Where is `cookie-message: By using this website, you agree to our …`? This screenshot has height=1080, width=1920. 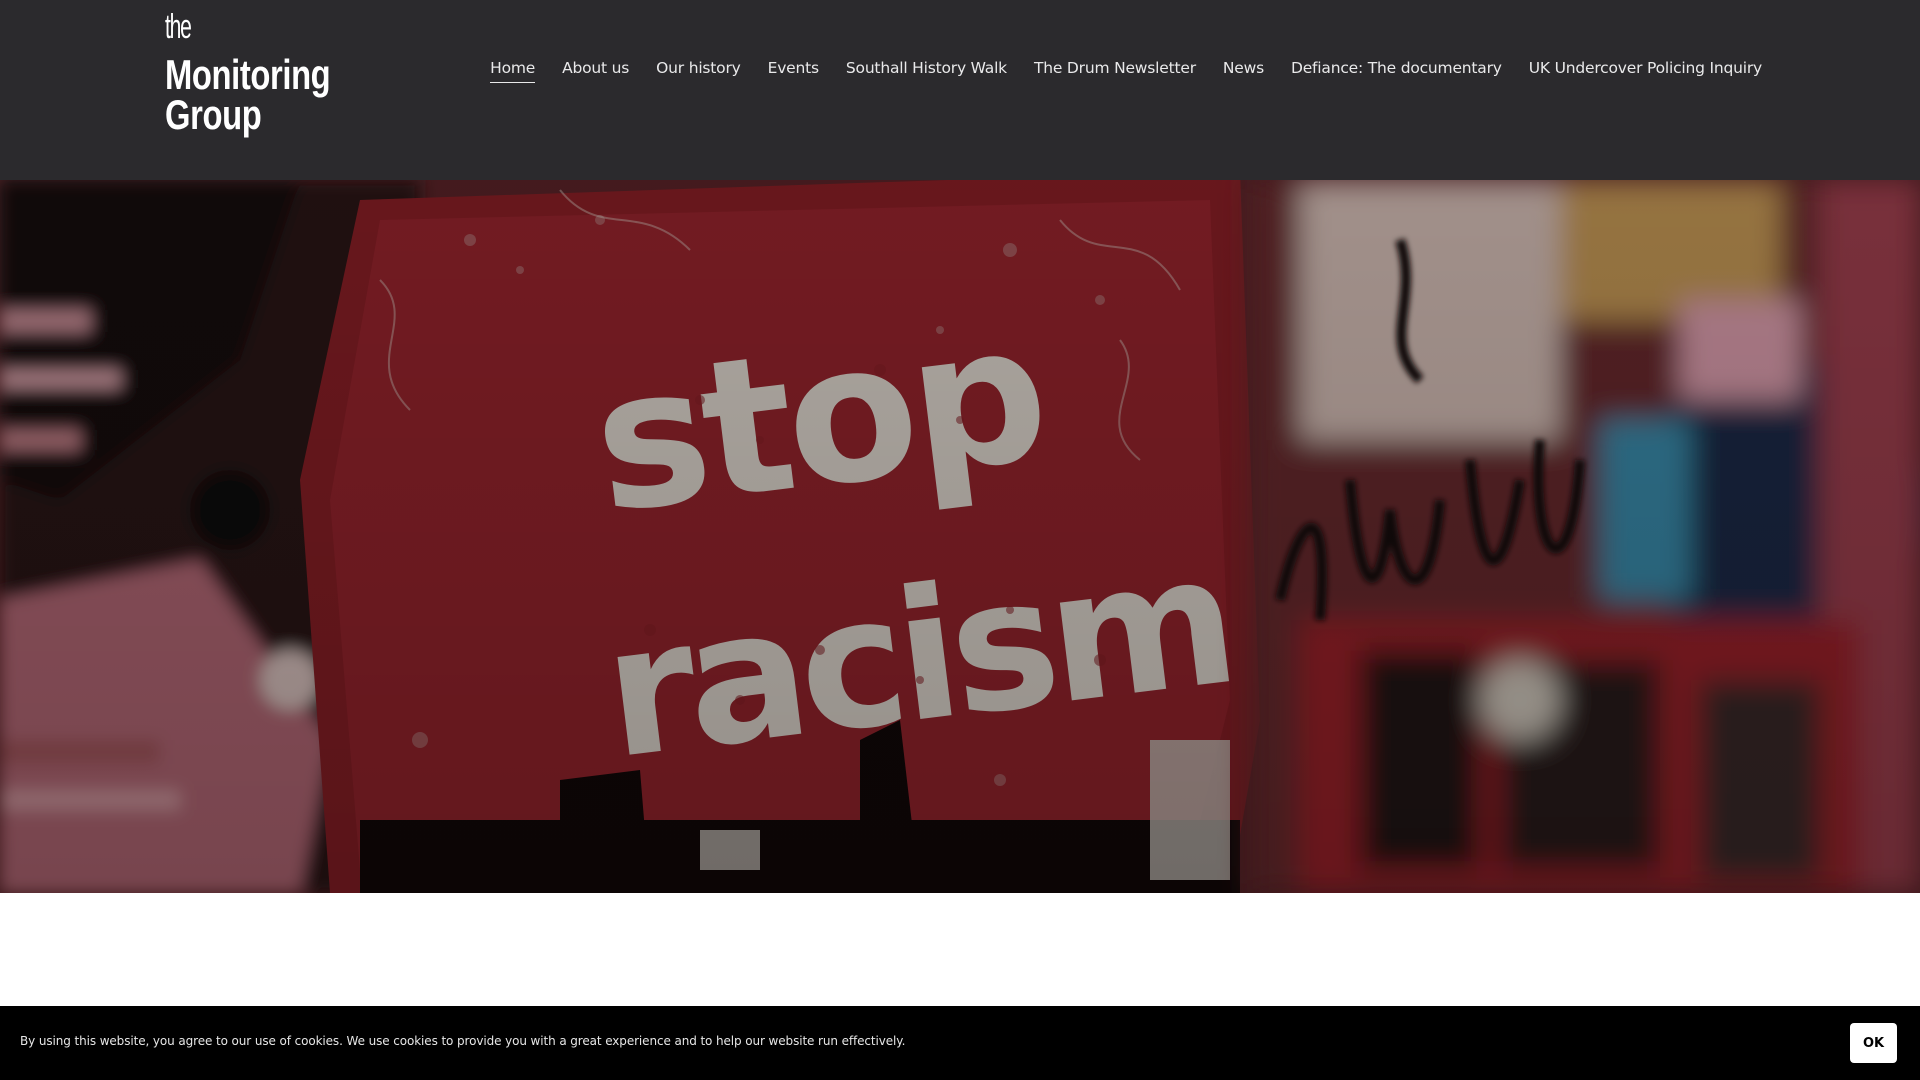 cookie-message: By using this website, you agree to our … is located at coordinates (463, 1041).